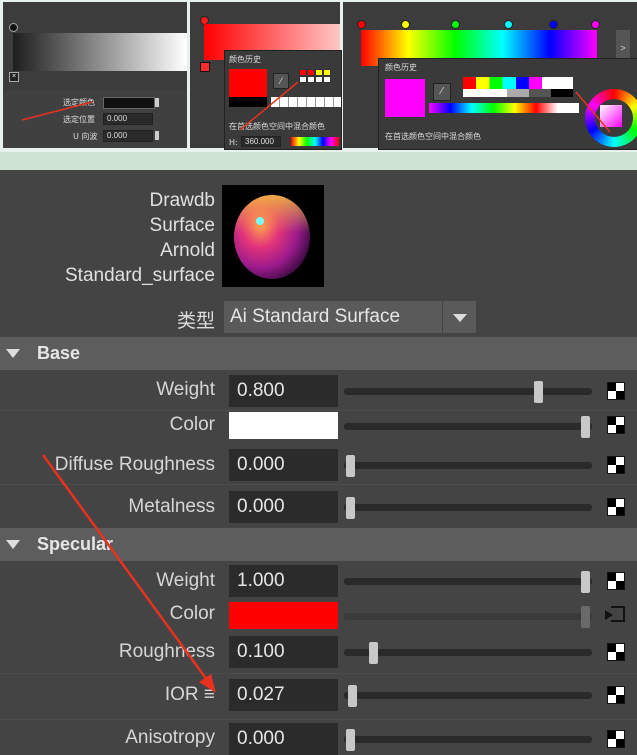 Image resolution: width=637 pixels, height=755 pixels. Describe the element at coordinates (316, 107) in the screenshot. I see `annotation-arrows-top` at that location.